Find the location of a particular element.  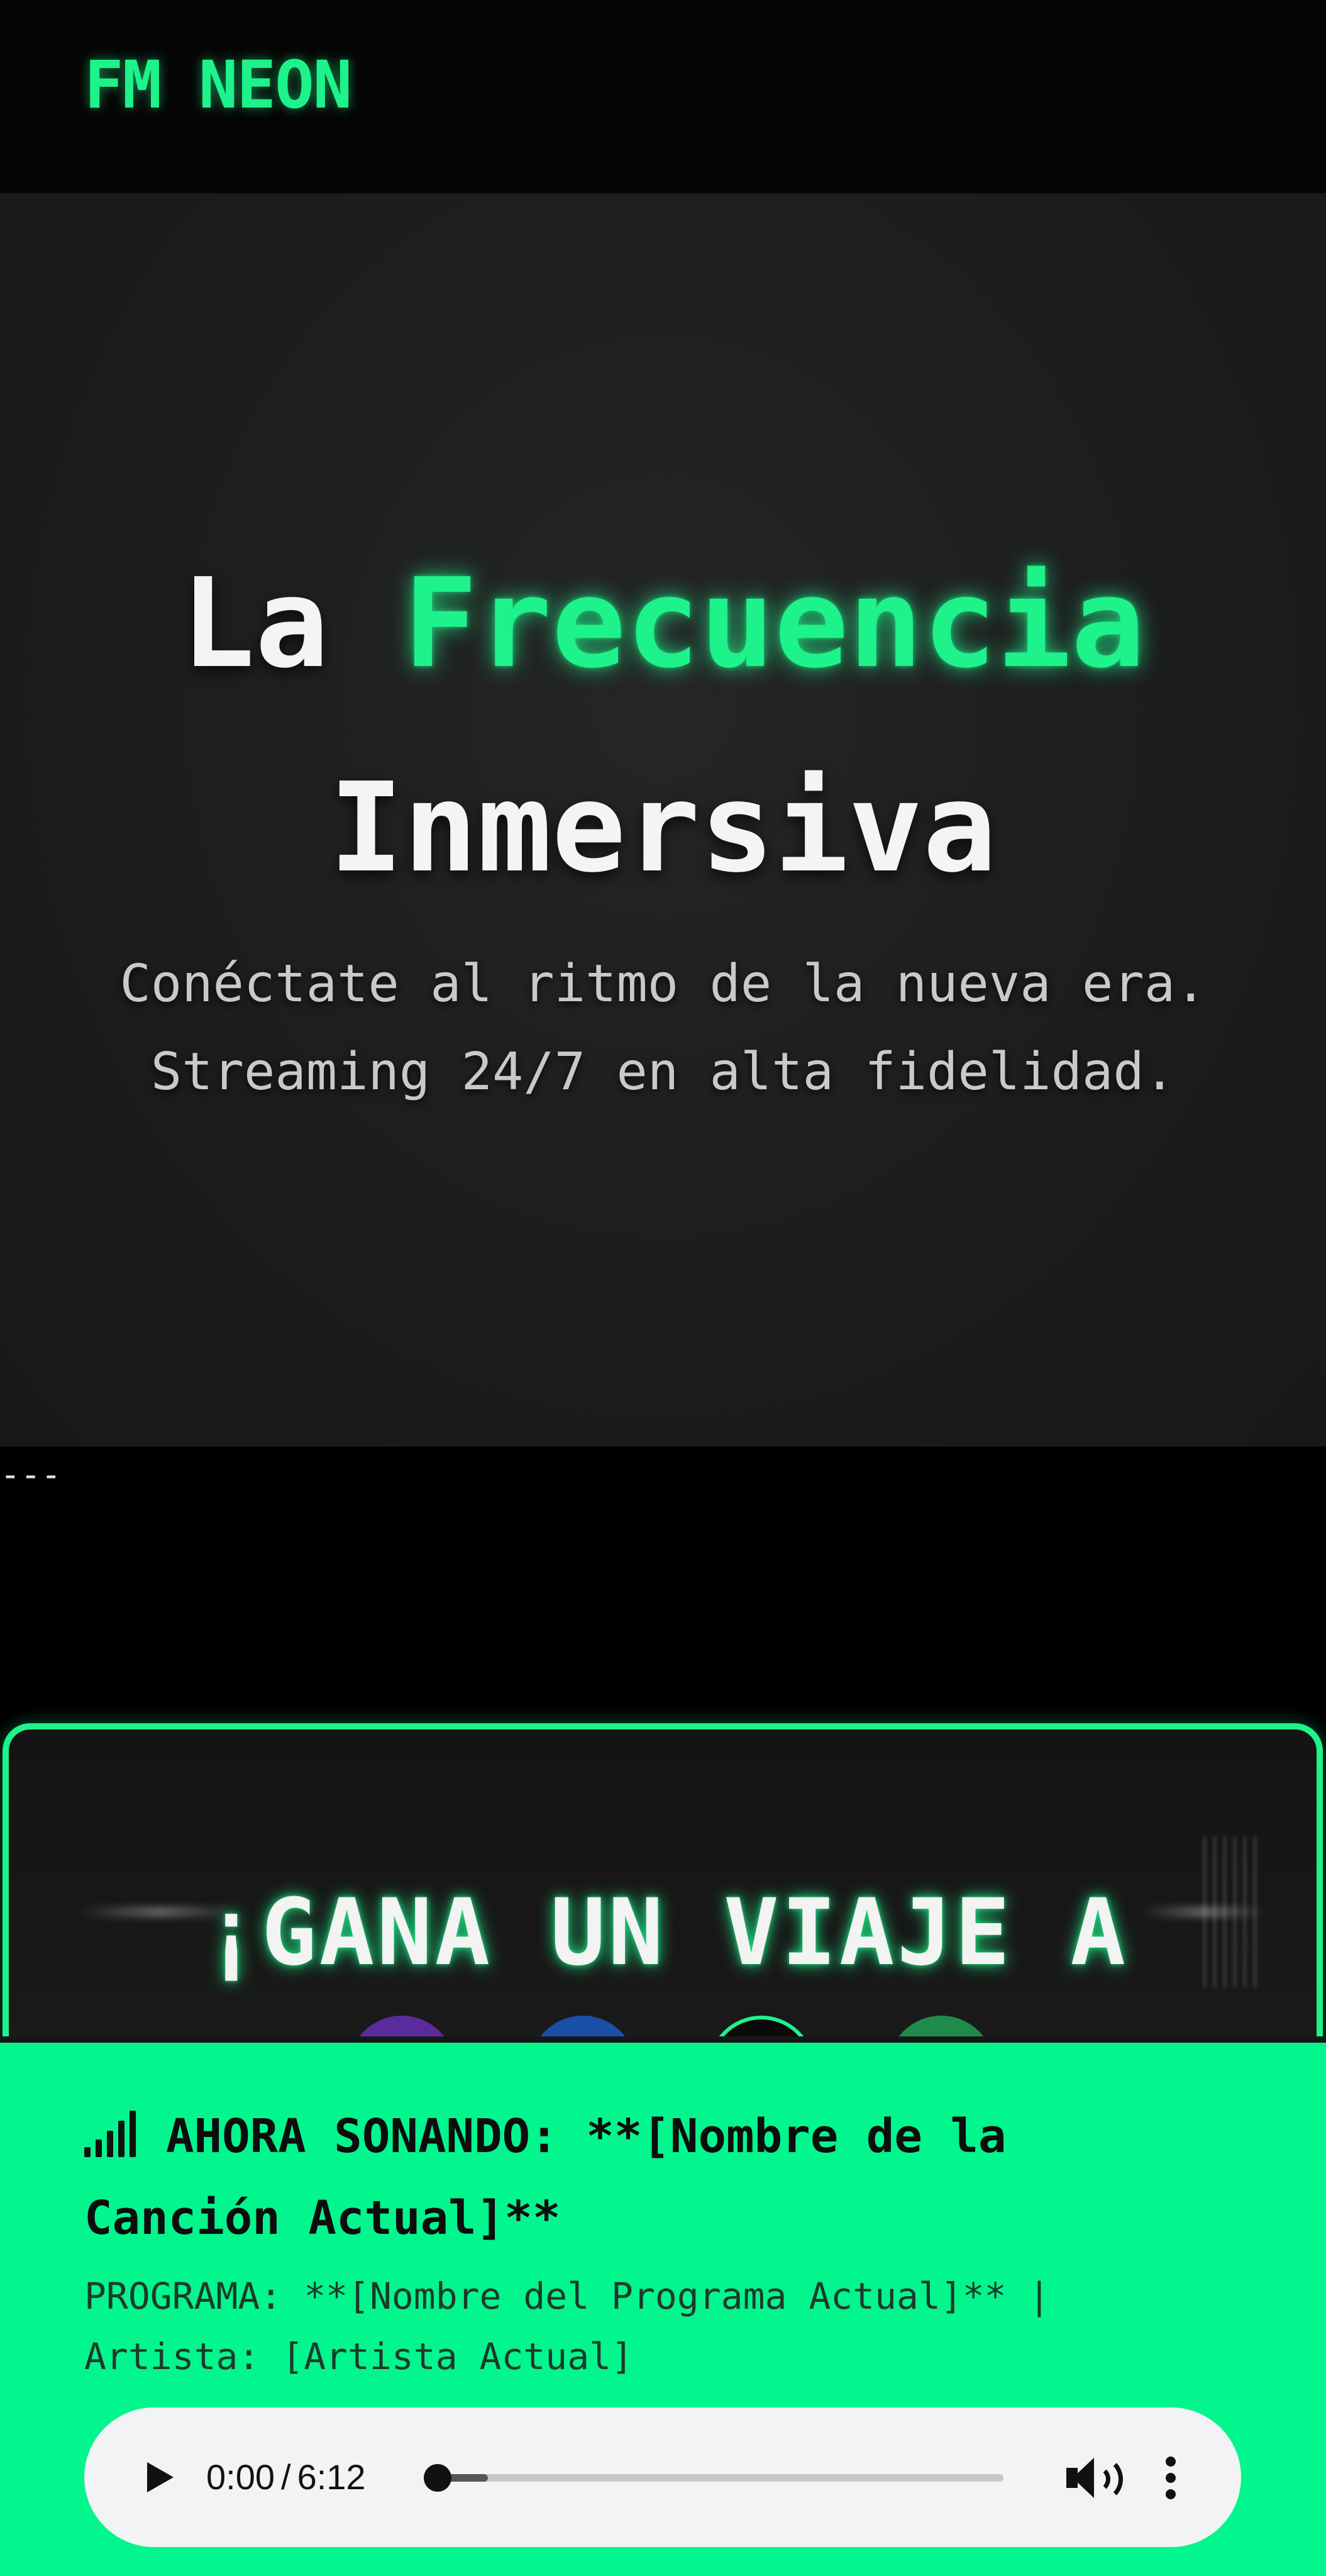

brand-logo: FM NEON is located at coordinates (218, 85).